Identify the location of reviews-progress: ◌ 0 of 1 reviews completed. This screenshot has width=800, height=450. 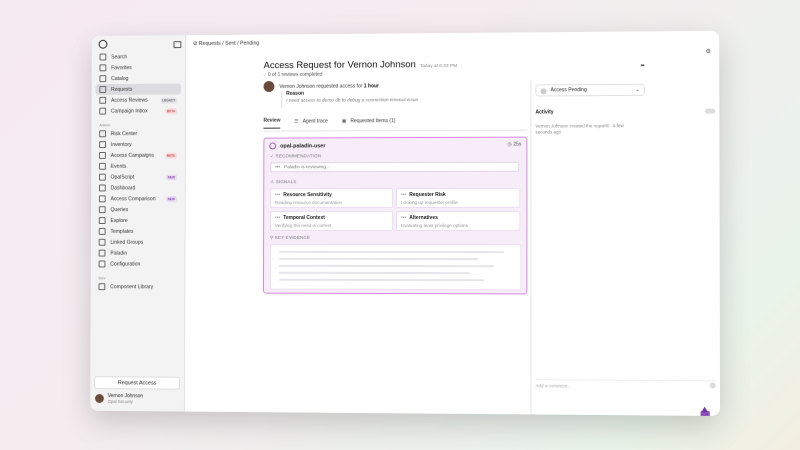
(293, 75).